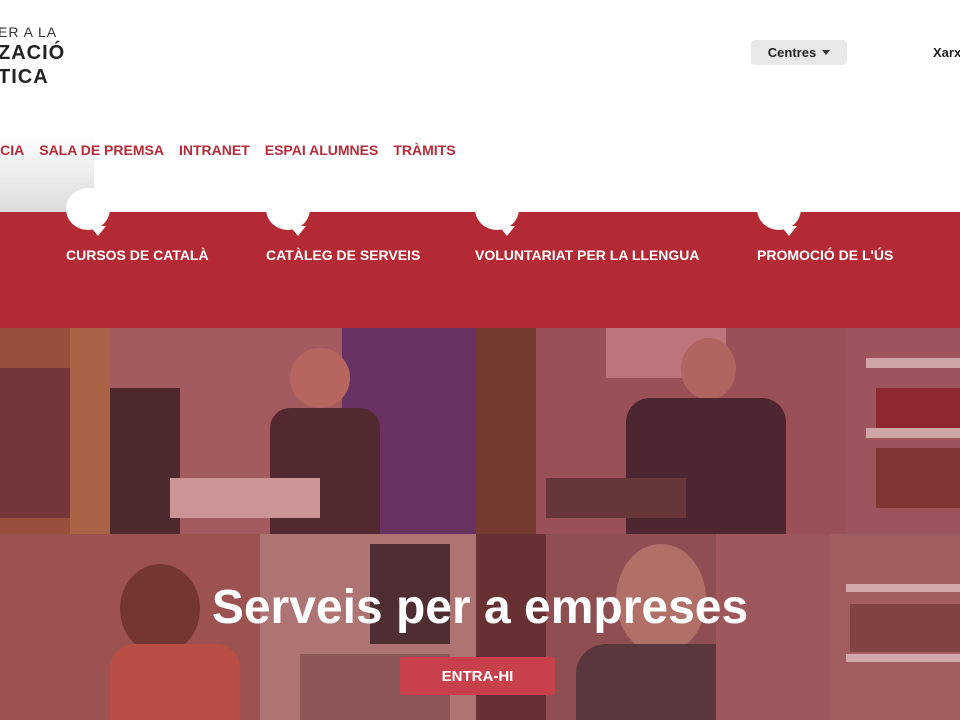  I want to click on hero-title: Serveis per a empreses, so click(480, 607).